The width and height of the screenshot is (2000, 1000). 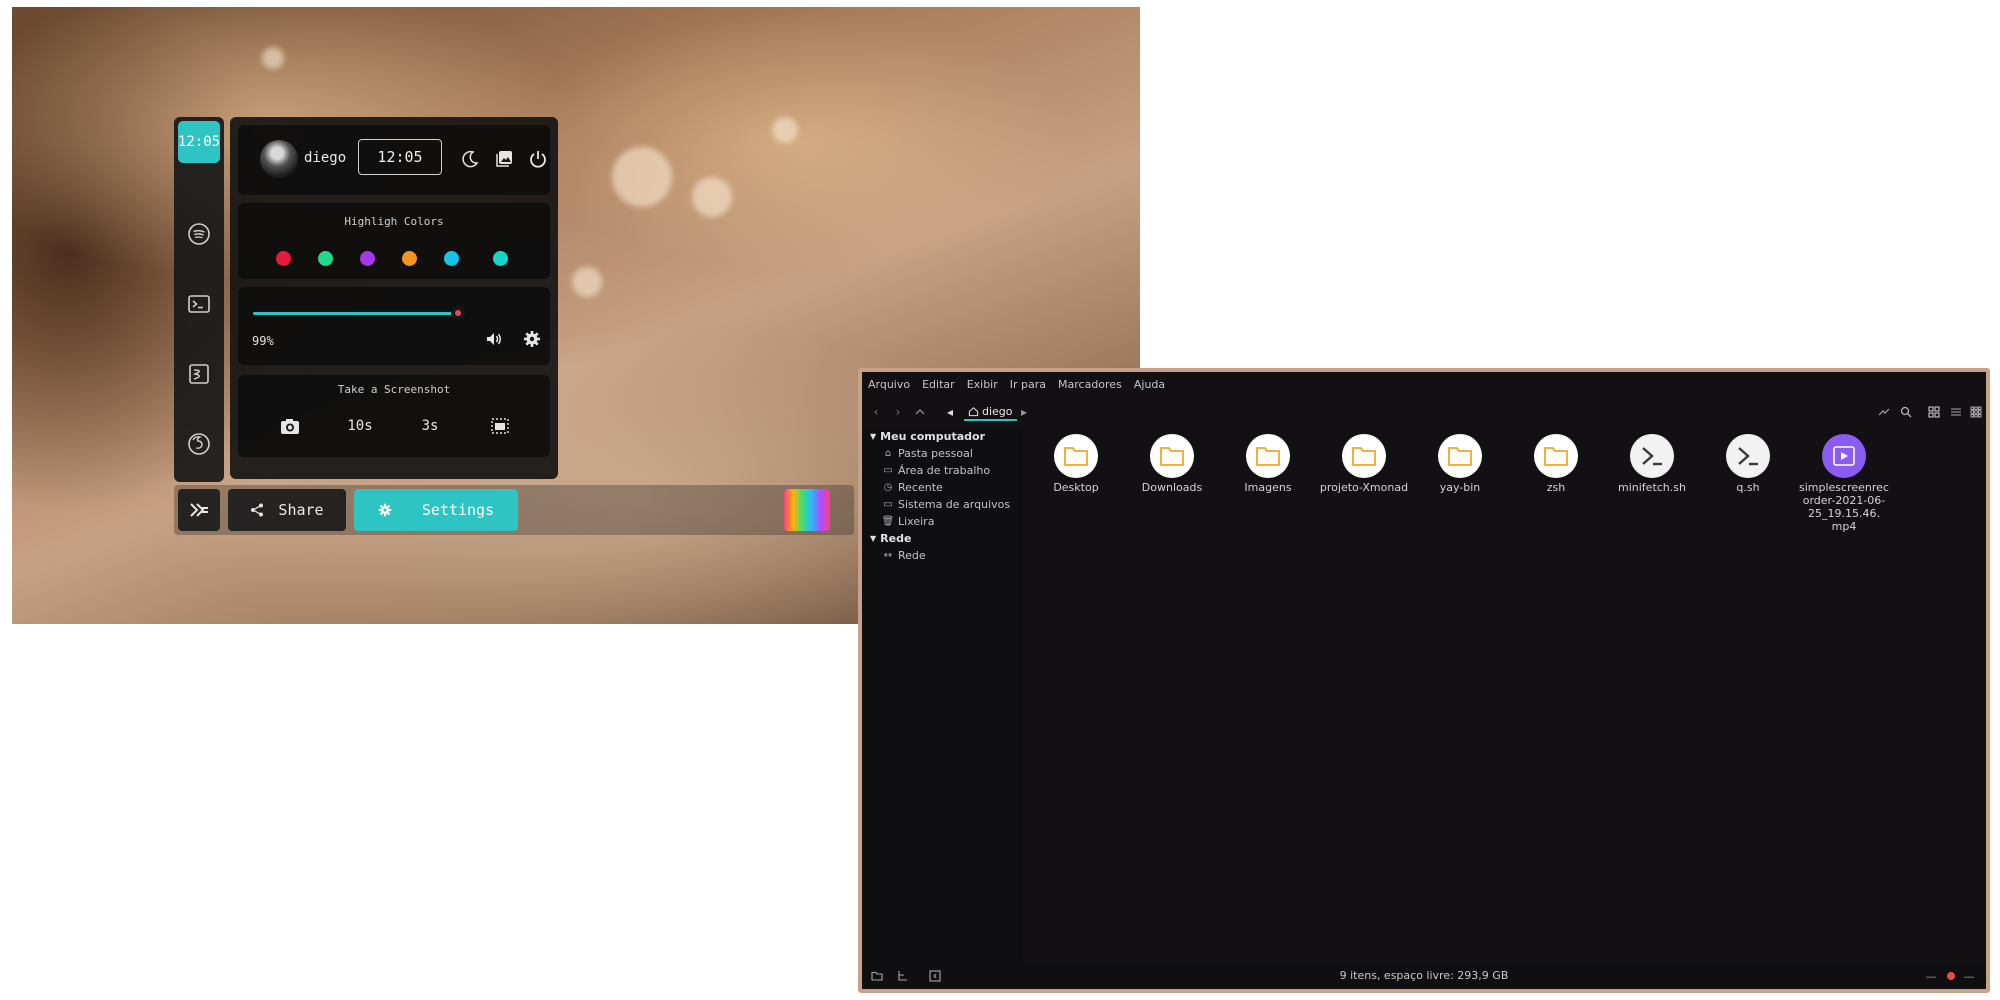 I want to click on sidebar-header-computer: Meu computador, so click(x=933, y=436).